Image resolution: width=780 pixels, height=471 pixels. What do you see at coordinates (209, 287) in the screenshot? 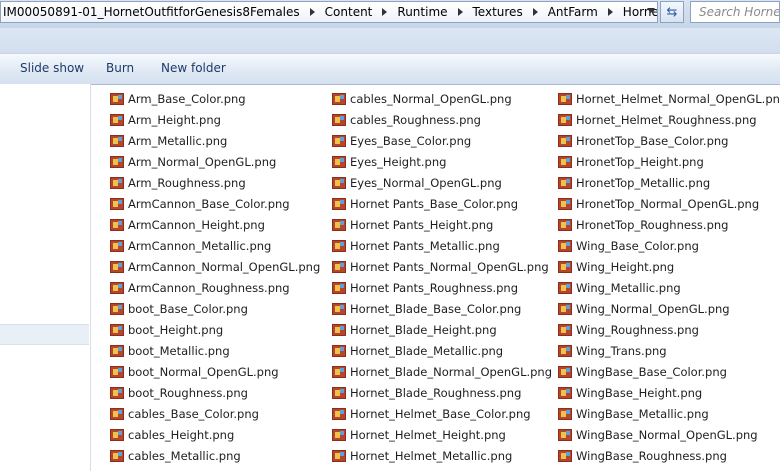
I see `file-name: ArmCannon_Roughness.png` at bounding box center [209, 287].